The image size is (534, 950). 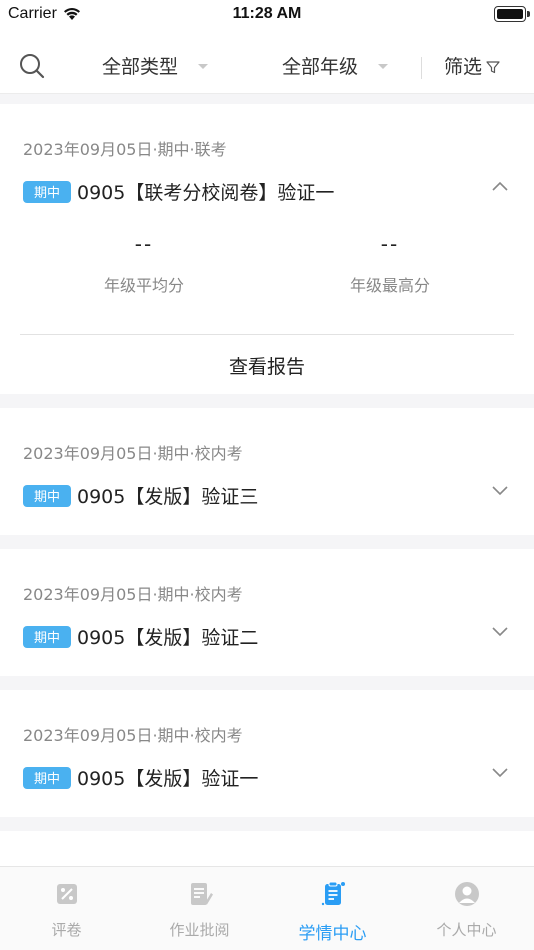 I want to click on tab-profile: 个人中心, so click(x=466, y=909).